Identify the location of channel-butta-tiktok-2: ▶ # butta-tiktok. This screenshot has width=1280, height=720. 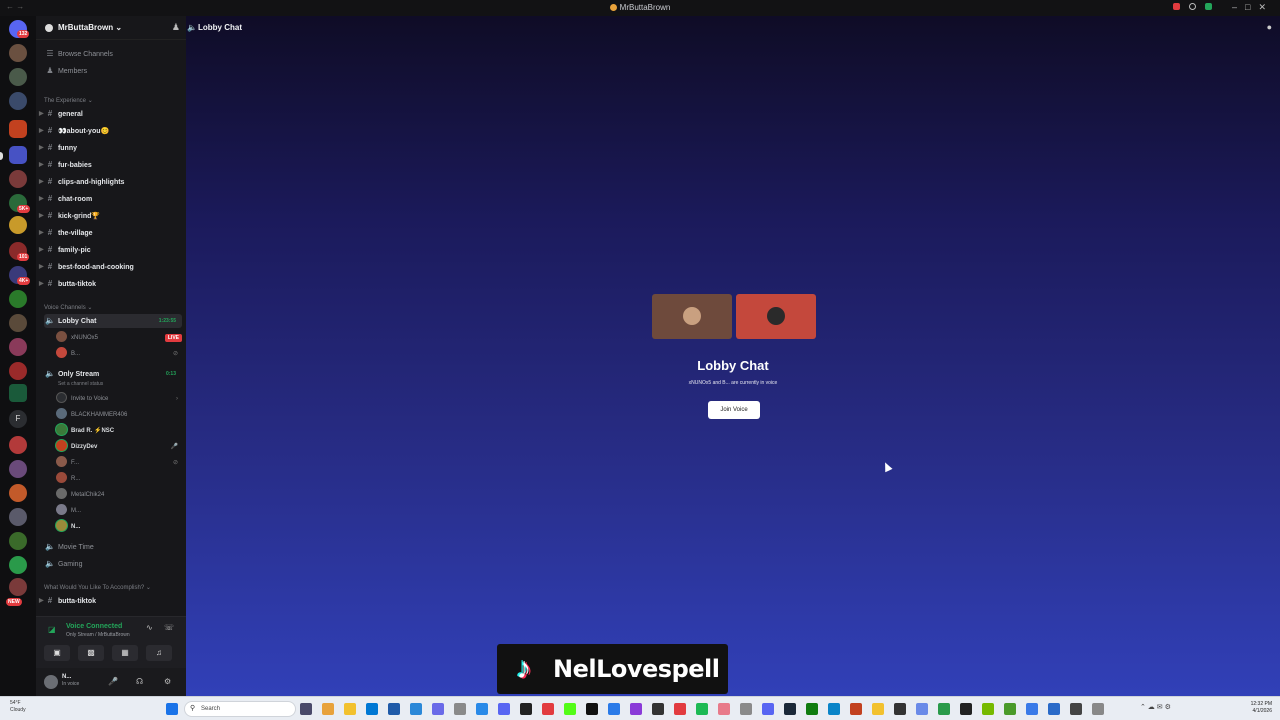
(110, 601).